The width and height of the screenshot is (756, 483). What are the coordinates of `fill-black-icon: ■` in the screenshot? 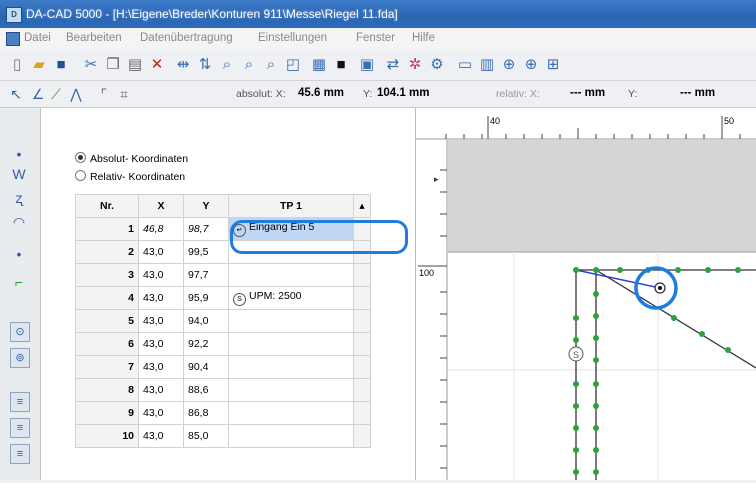 It's located at (341, 65).